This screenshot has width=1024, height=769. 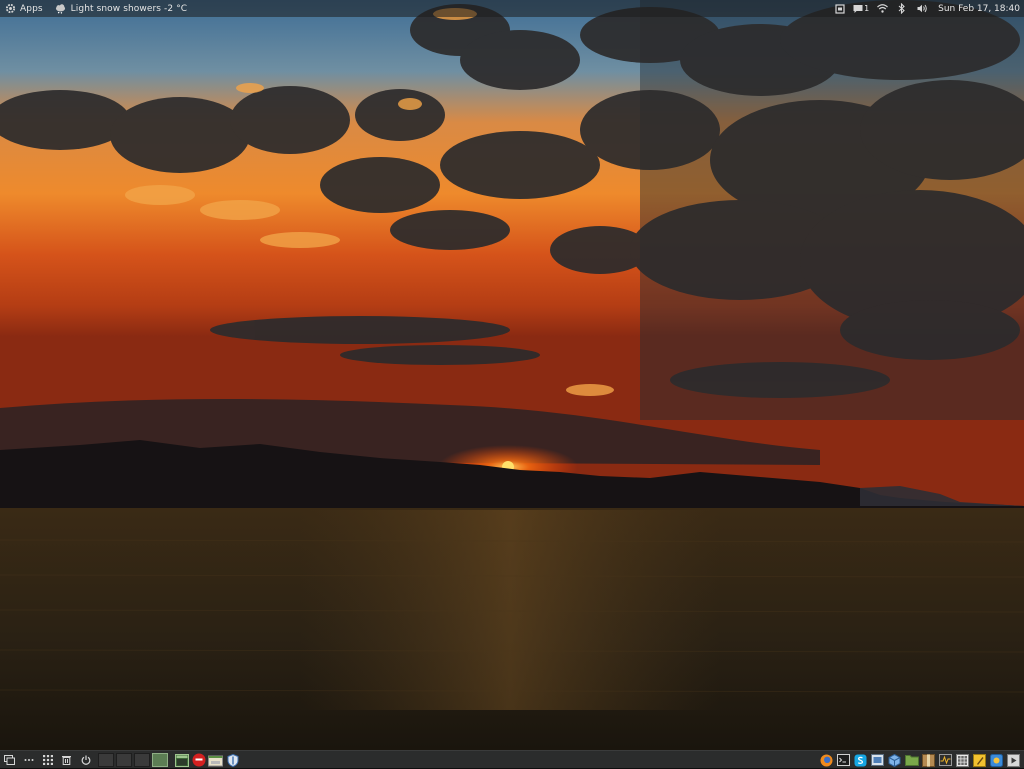 I want to click on notification-count: 1, so click(x=867, y=8).